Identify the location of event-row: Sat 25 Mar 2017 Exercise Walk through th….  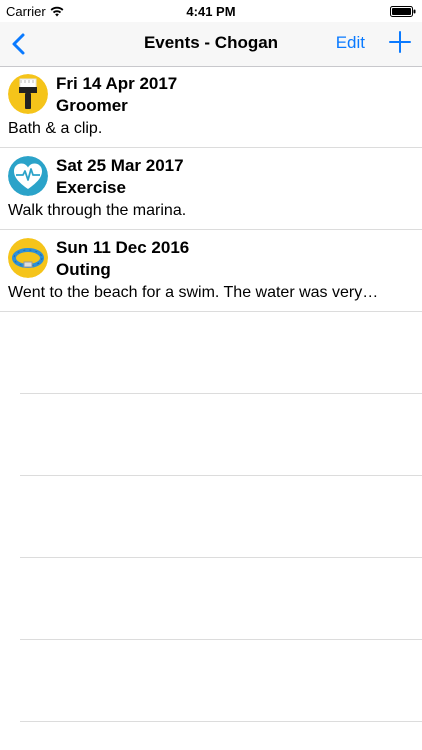
(211, 189).